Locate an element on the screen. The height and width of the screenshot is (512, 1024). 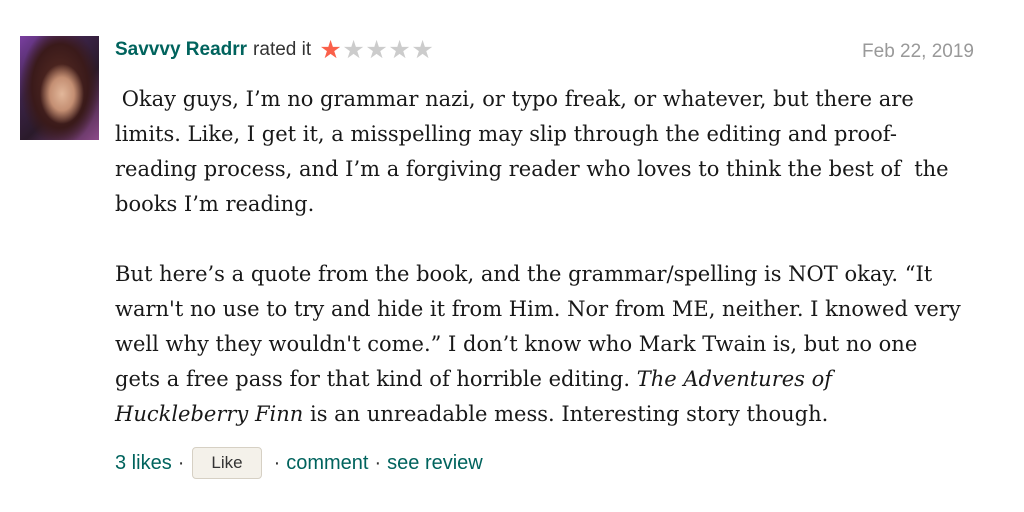
likes-count-link: 3 likes is located at coordinates (143, 463).